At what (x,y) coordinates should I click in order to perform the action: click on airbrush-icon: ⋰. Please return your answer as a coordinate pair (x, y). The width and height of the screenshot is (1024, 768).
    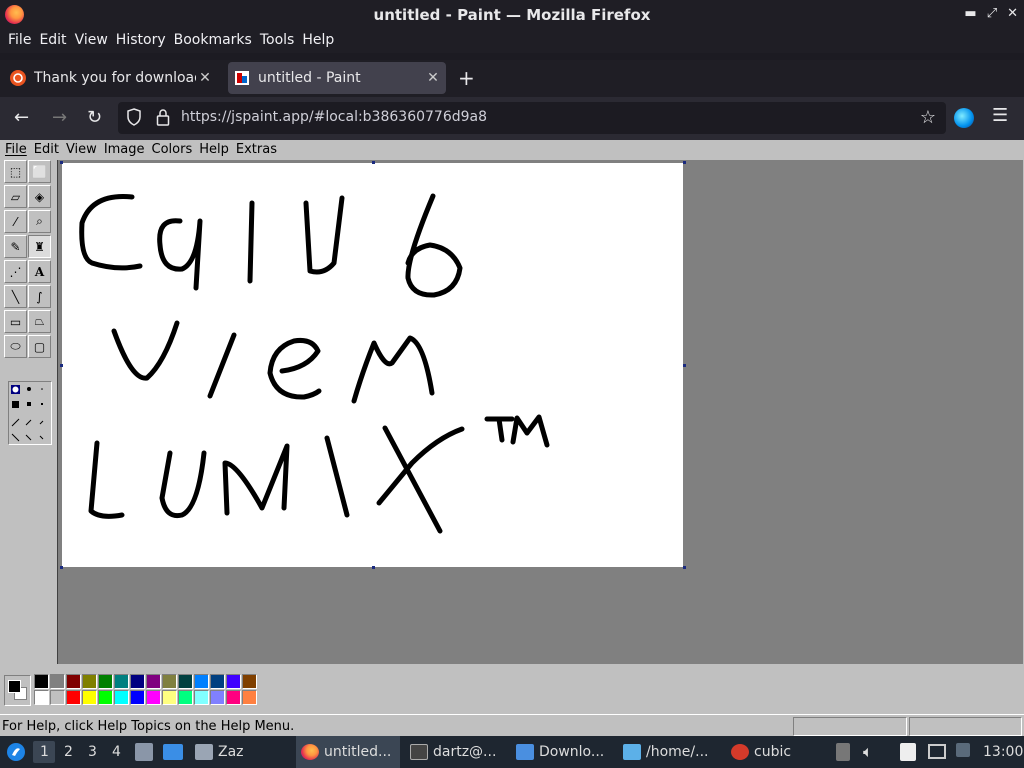
    Looking at the image, I should click on (15, 271).